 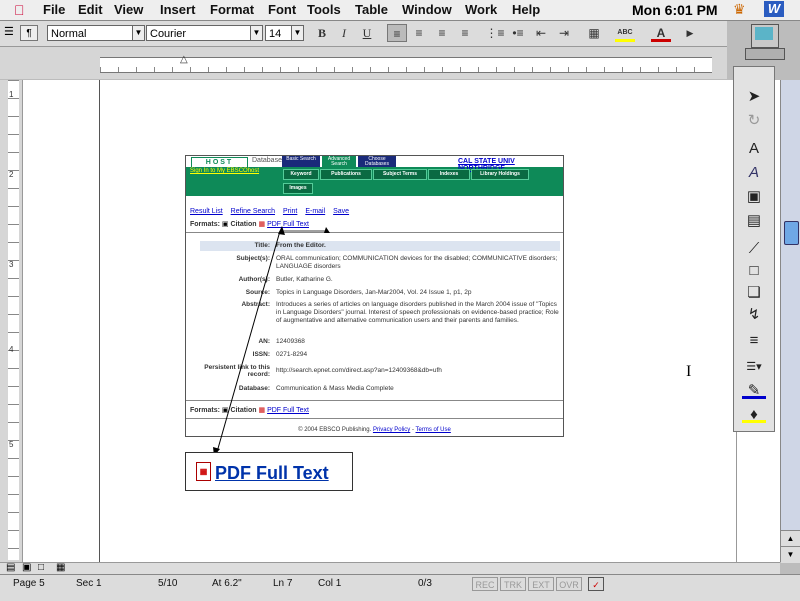 What do you see at coordinates (495, 33) in the screenshot?
I see `numbered-list-button: ⋮≡` at bounding box center [495, 33].